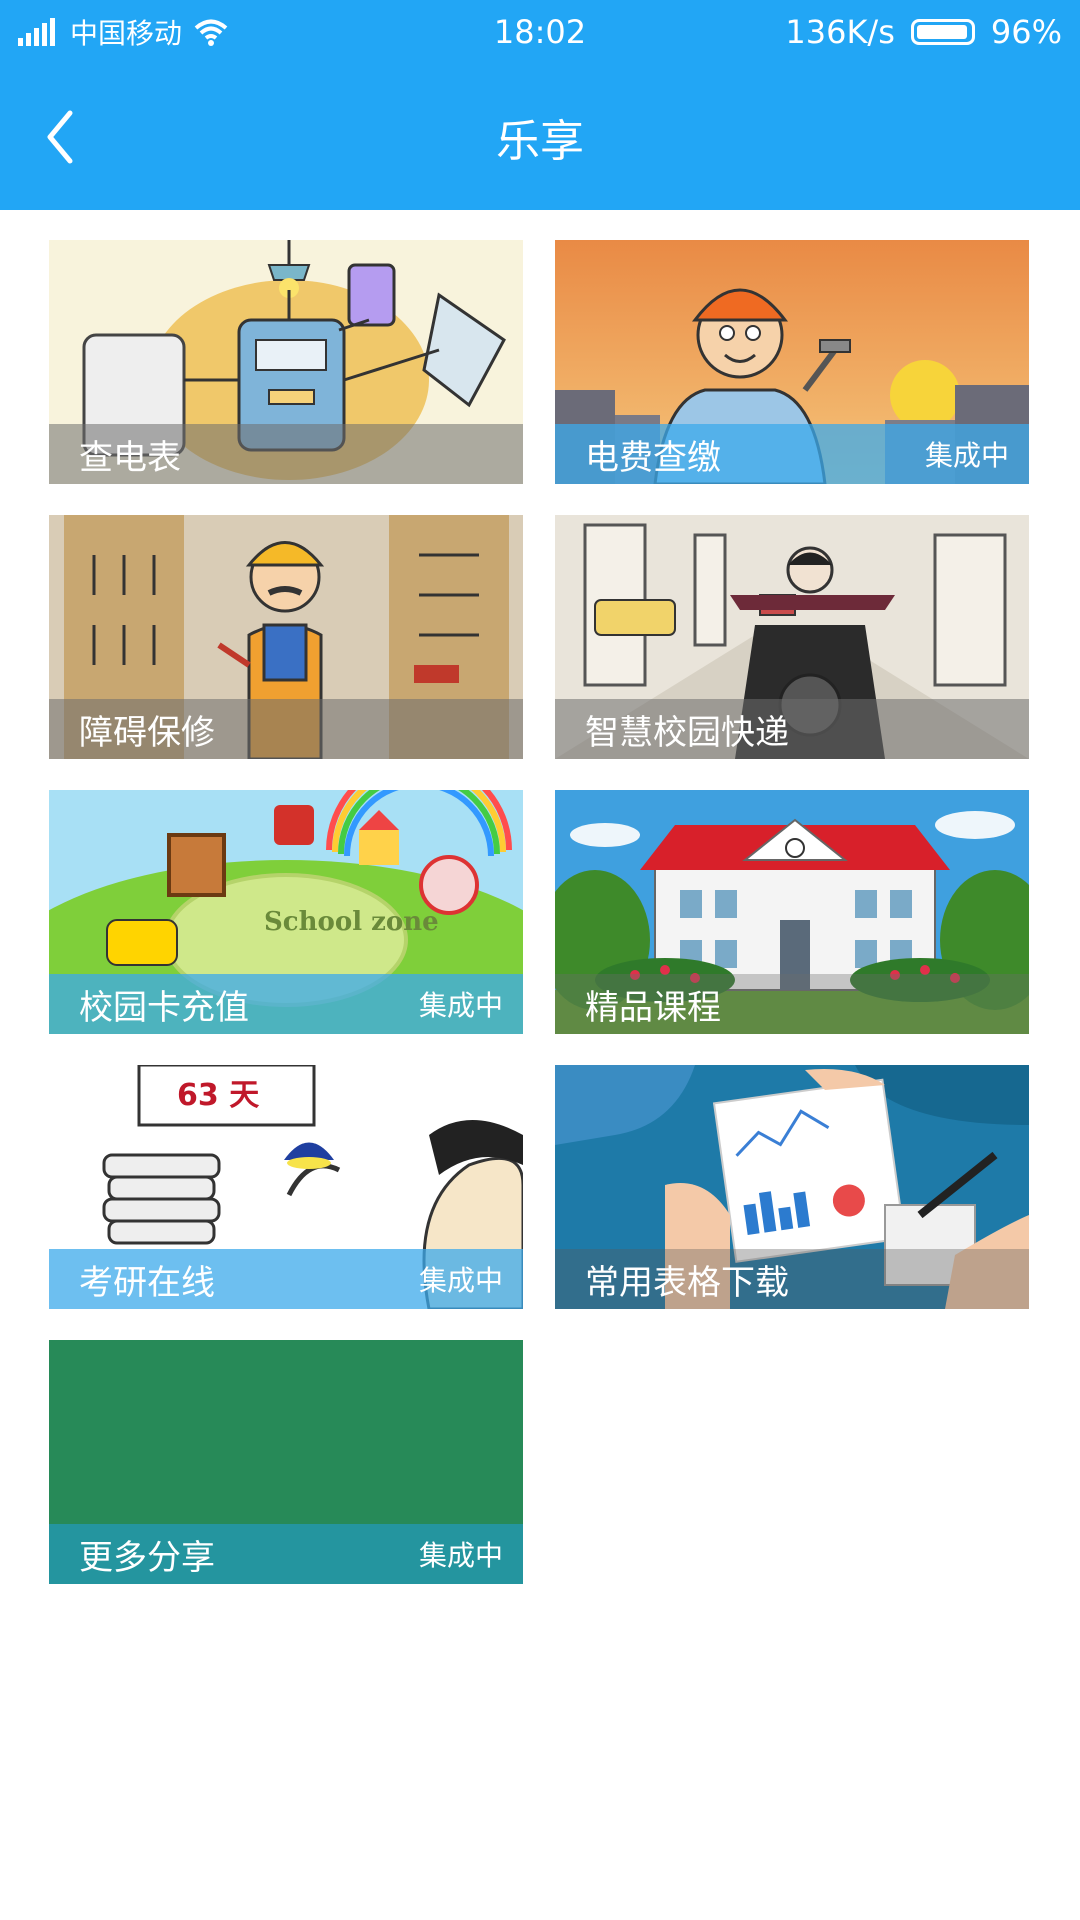  Describe the element at coordinates (130, 457) in the screenshot. I see `tile-label: 查电表` at that location.